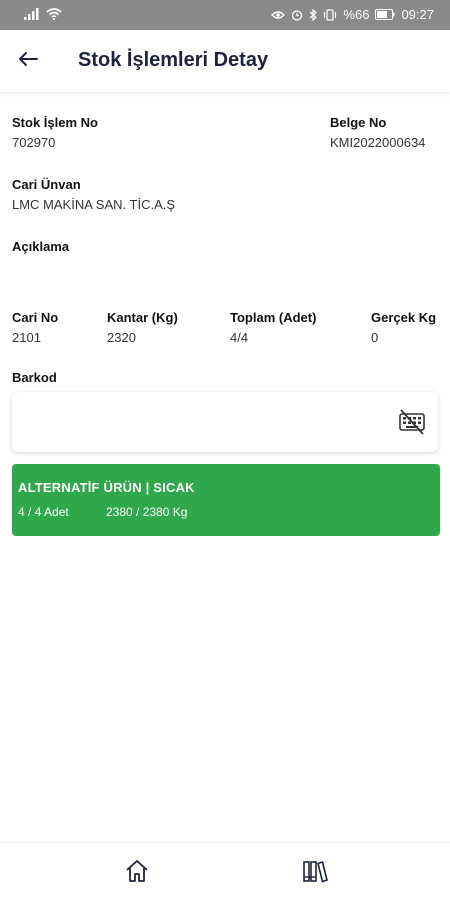  I want to click on cari-unvan-label: Cari Ünvan, so click(46, 184).